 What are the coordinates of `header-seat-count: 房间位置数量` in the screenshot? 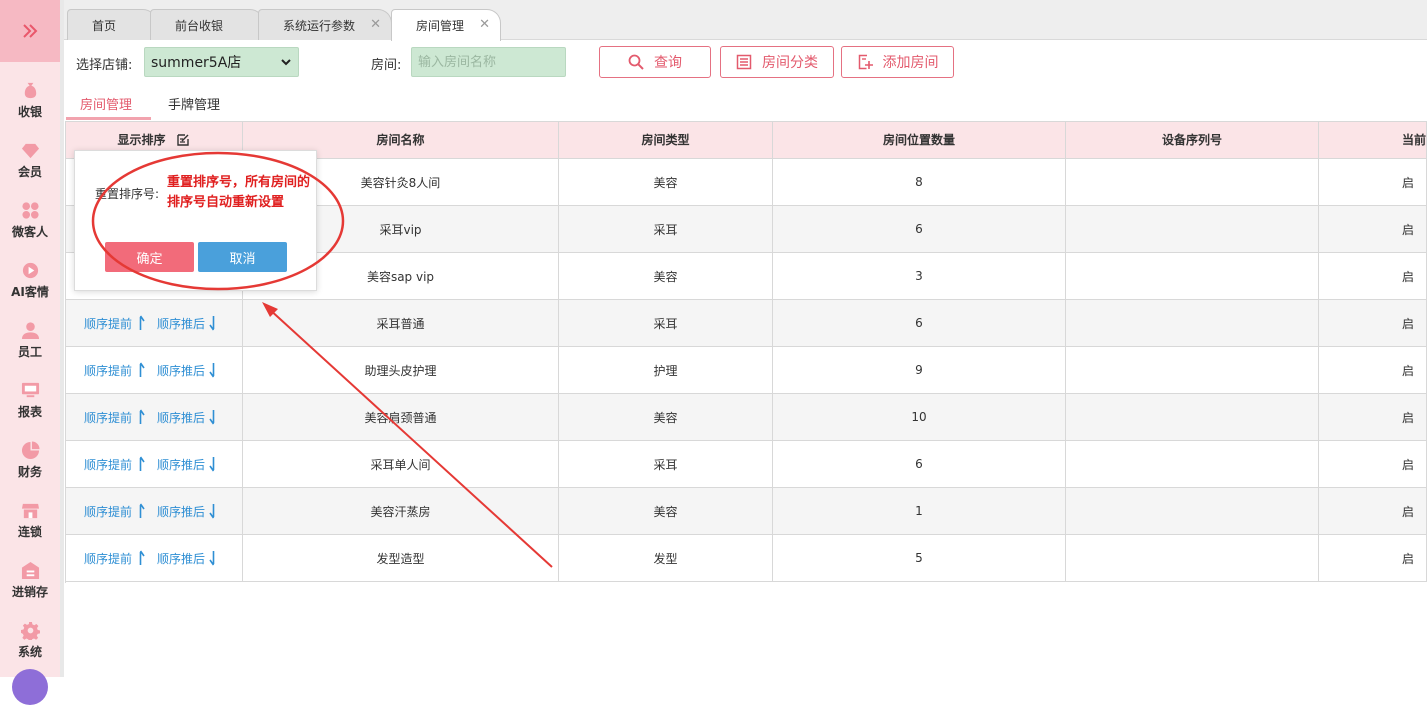 It's located at (919, 140).